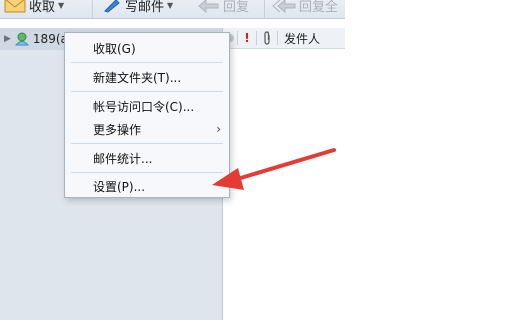 Image resolution: width=530 pixels, height=320 pixels. Describe the element at coordinates (274, 169) in the screenshot. I see `annotation-arrow-icon` at that location.